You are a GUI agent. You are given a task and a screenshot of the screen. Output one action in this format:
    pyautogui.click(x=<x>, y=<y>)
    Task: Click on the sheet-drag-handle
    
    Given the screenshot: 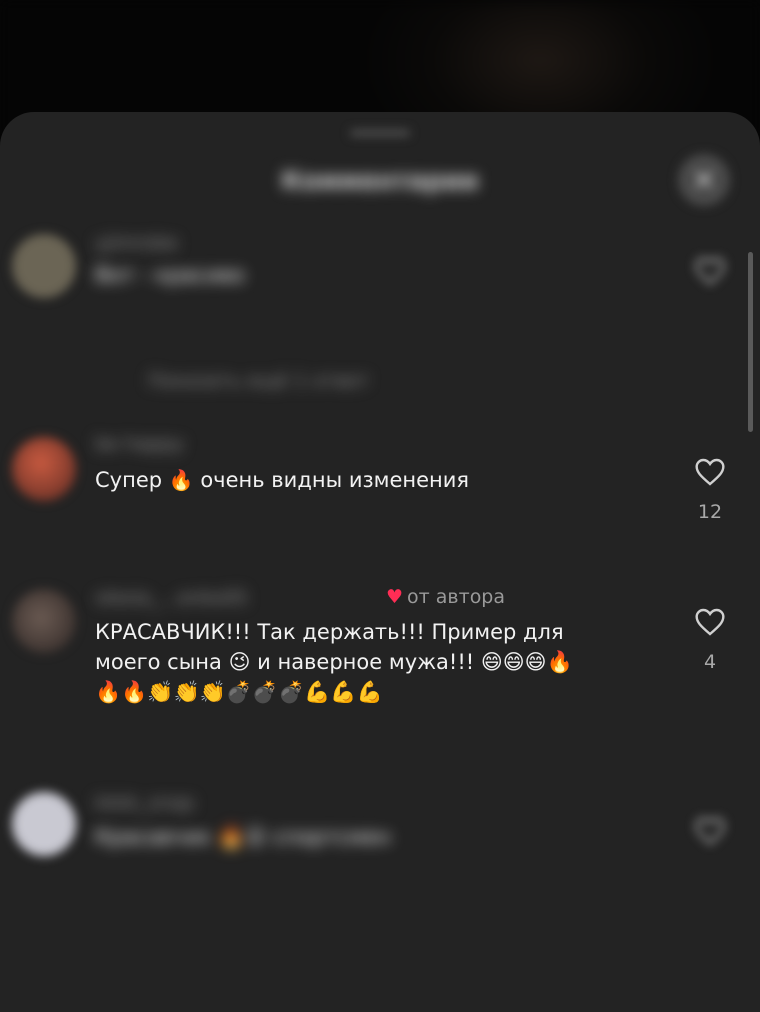 What is the action you would take?
    pyautogui.click(x=380, y=133)
    